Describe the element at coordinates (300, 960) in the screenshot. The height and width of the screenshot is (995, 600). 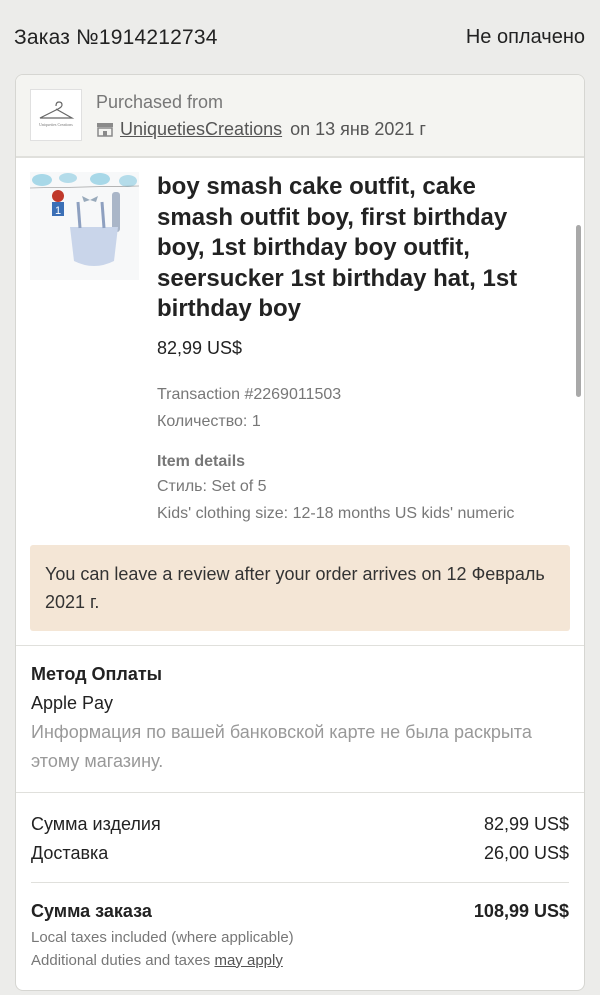
I see `duties-note: Additional duties and taxes may apply` at that location.